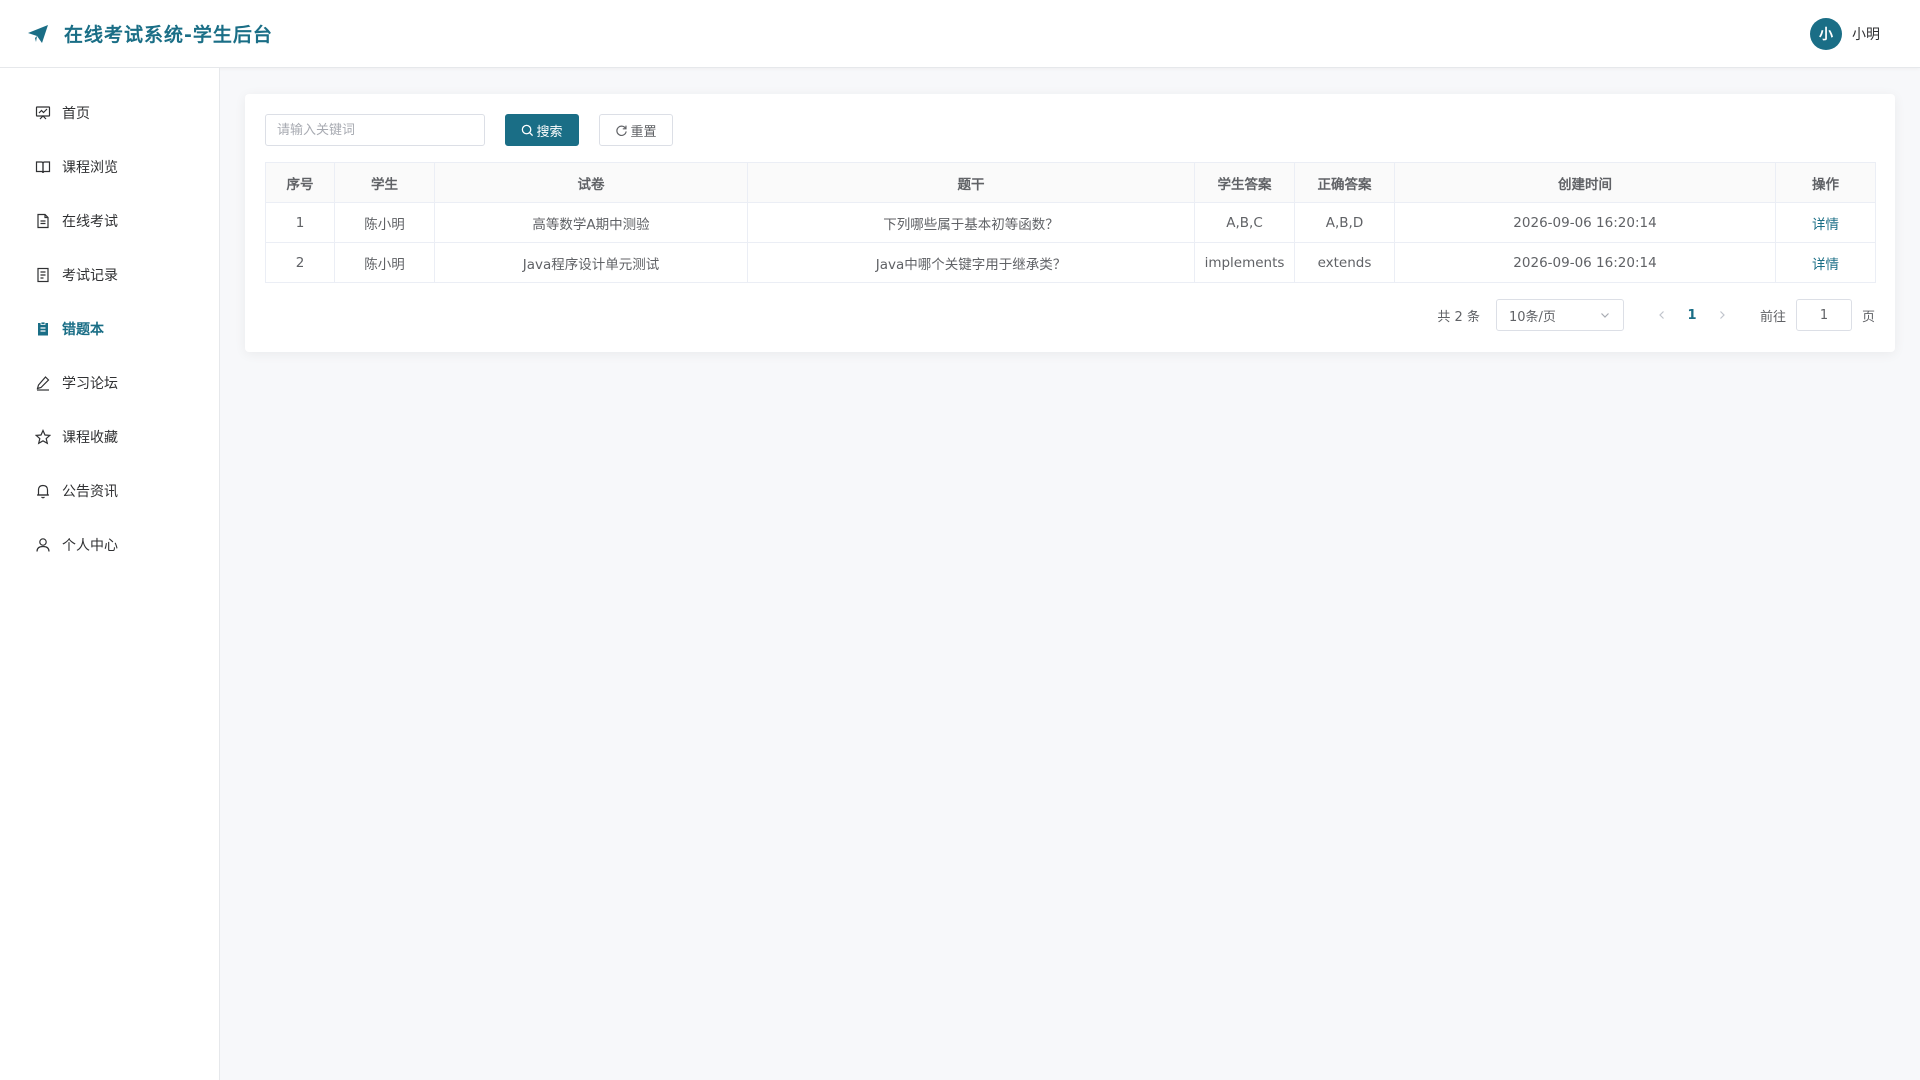 This screenshot has width=1920, height=1080. What do you see at coordinates (90, 492) in the screenshot?
I see `sidebar-item-label: 公告资讯` at bounding box center [90, 492].